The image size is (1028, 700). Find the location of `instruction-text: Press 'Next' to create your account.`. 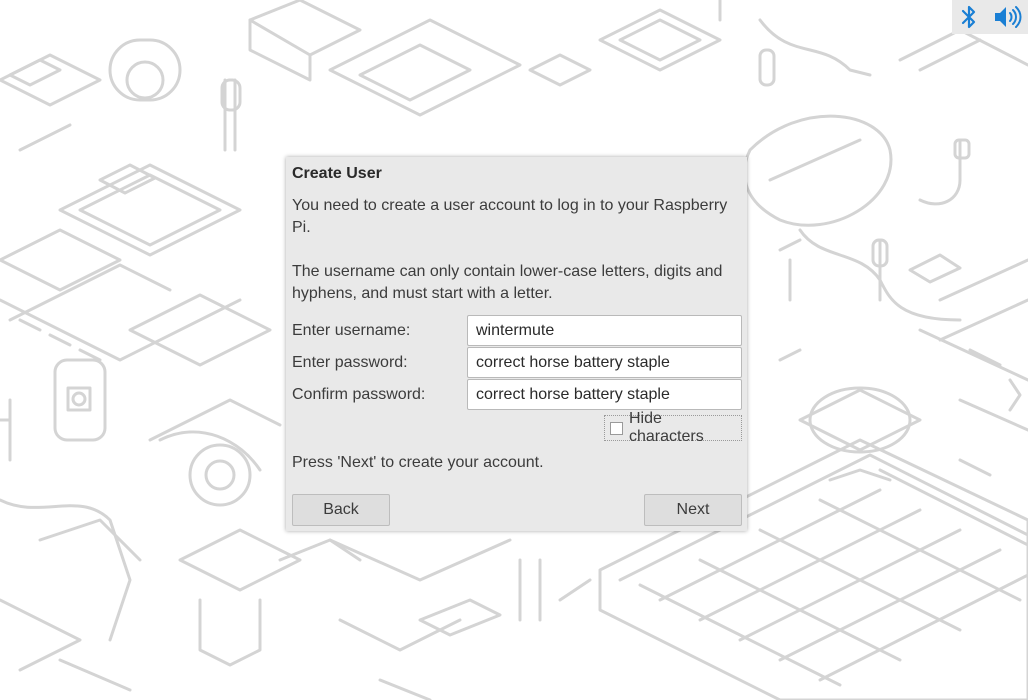

instruction-text: Press 'Next' to create your account. is located at coordinates (418, 462).